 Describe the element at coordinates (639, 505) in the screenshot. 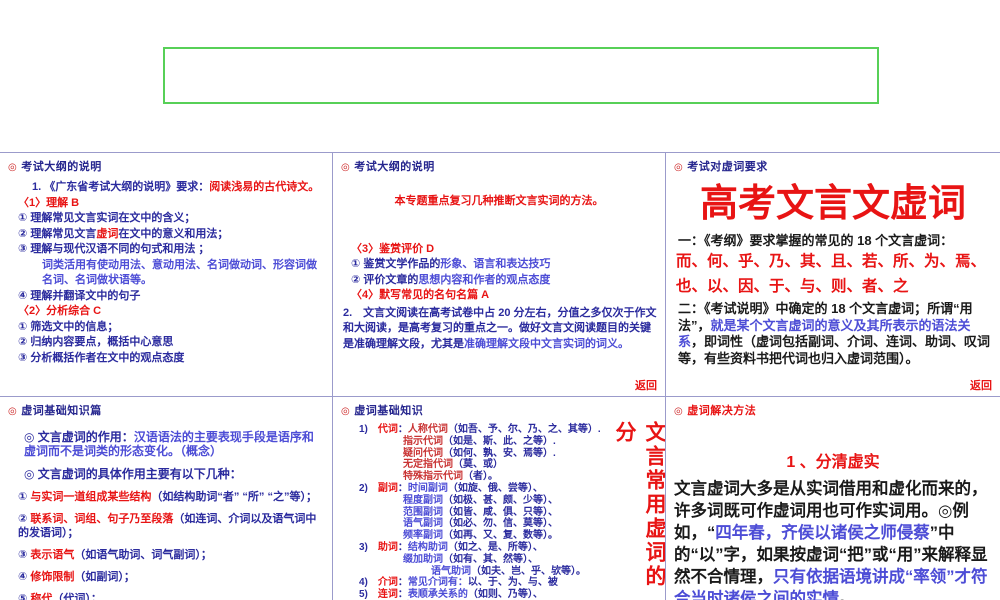

I see `vertical-caption: 文言常用虚词的分` at that location.